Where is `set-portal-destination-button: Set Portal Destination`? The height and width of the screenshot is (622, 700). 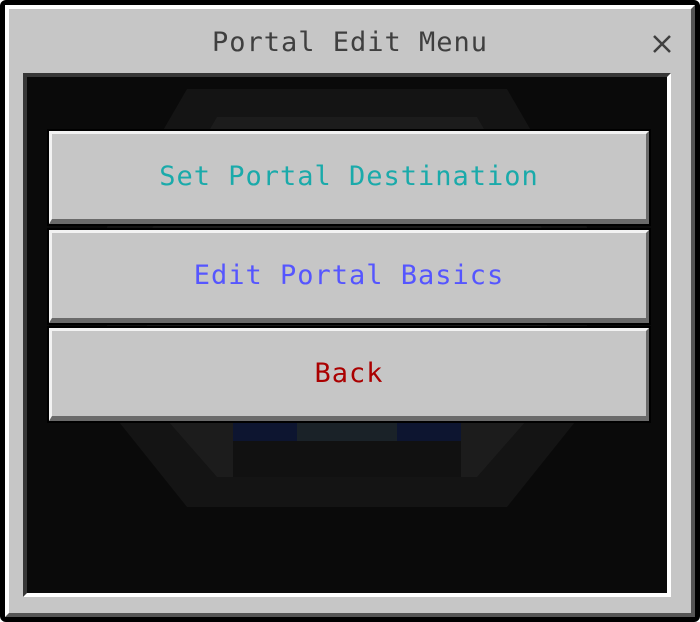
set-portal-destination-button: Set Portal Destination is located at coordinates (349, 177).